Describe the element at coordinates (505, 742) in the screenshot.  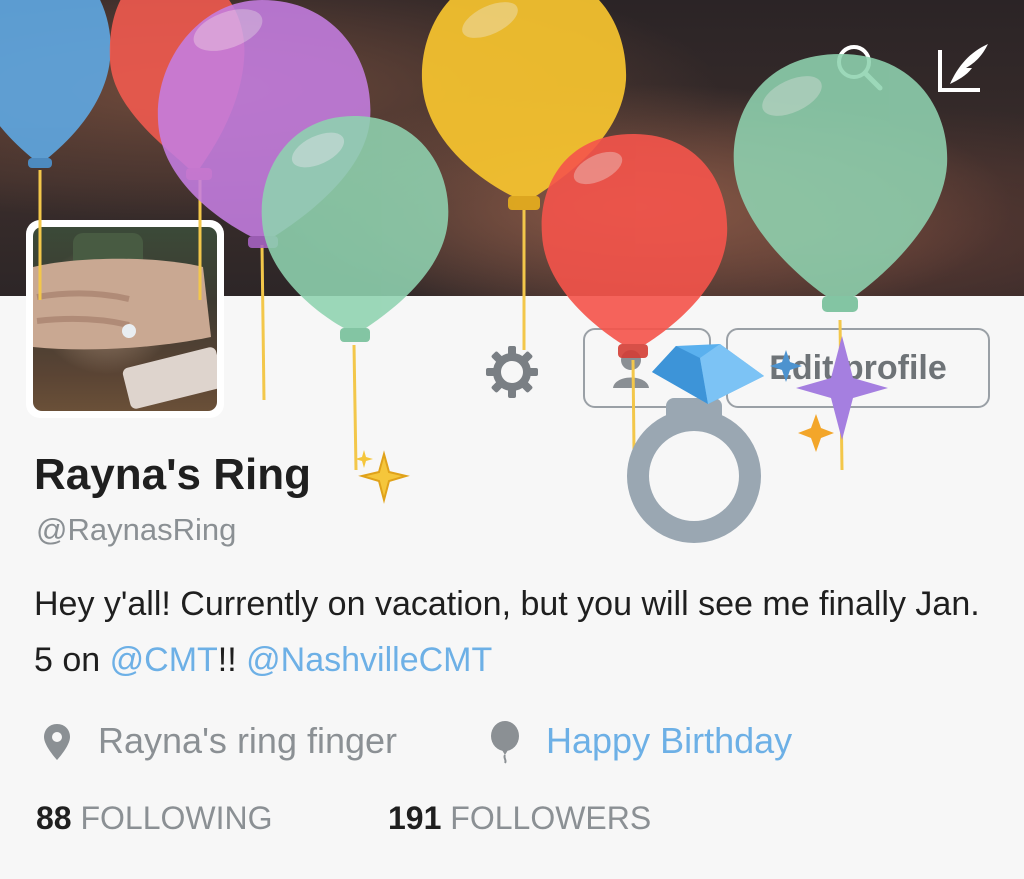
I see `balloon-icon` at that location.